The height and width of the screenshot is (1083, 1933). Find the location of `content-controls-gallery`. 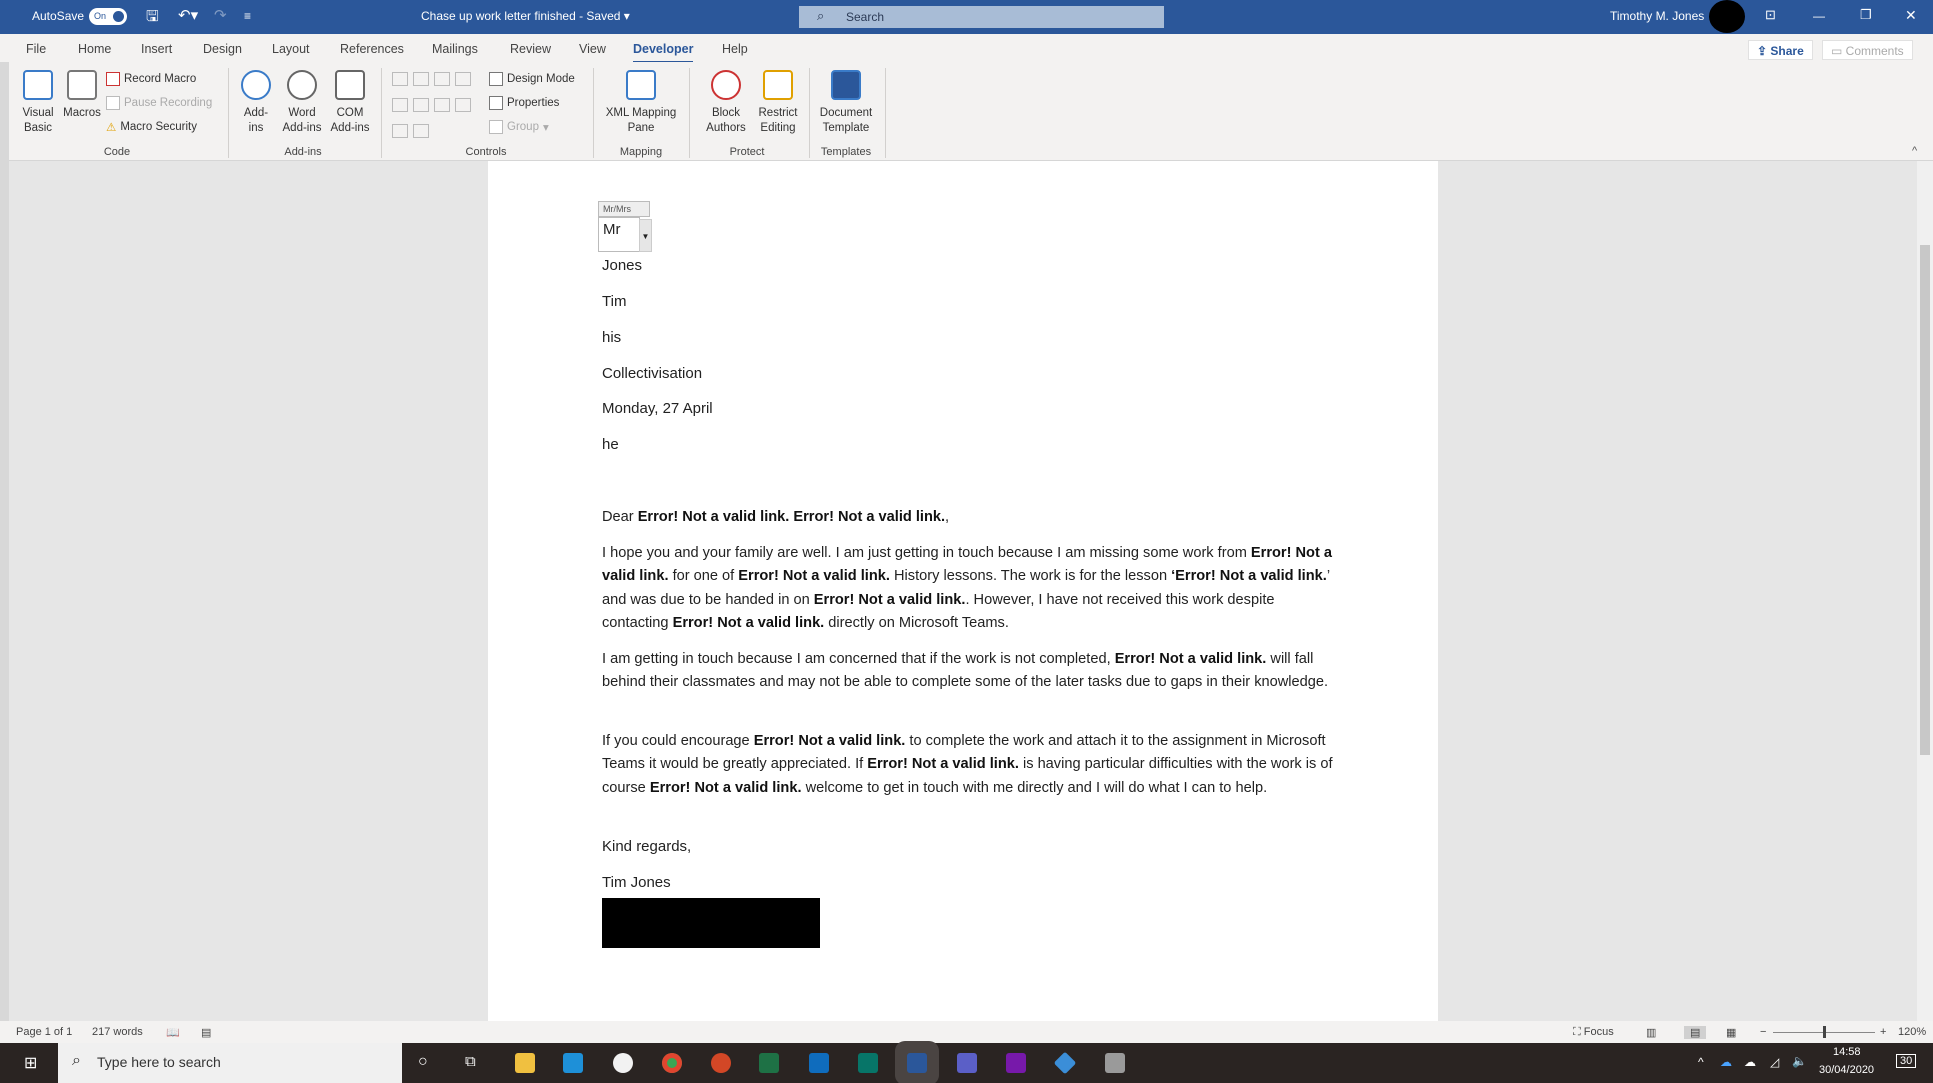

content-controls-gallery is located at coordinates (434, 107).